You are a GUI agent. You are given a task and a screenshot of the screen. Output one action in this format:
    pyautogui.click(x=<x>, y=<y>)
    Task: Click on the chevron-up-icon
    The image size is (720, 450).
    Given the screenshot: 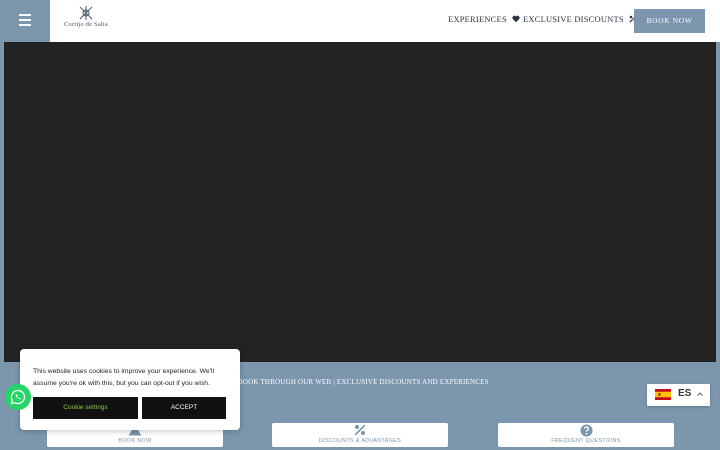 What is the action you would take?
    pyautogui.click(x=700, y=394)
    